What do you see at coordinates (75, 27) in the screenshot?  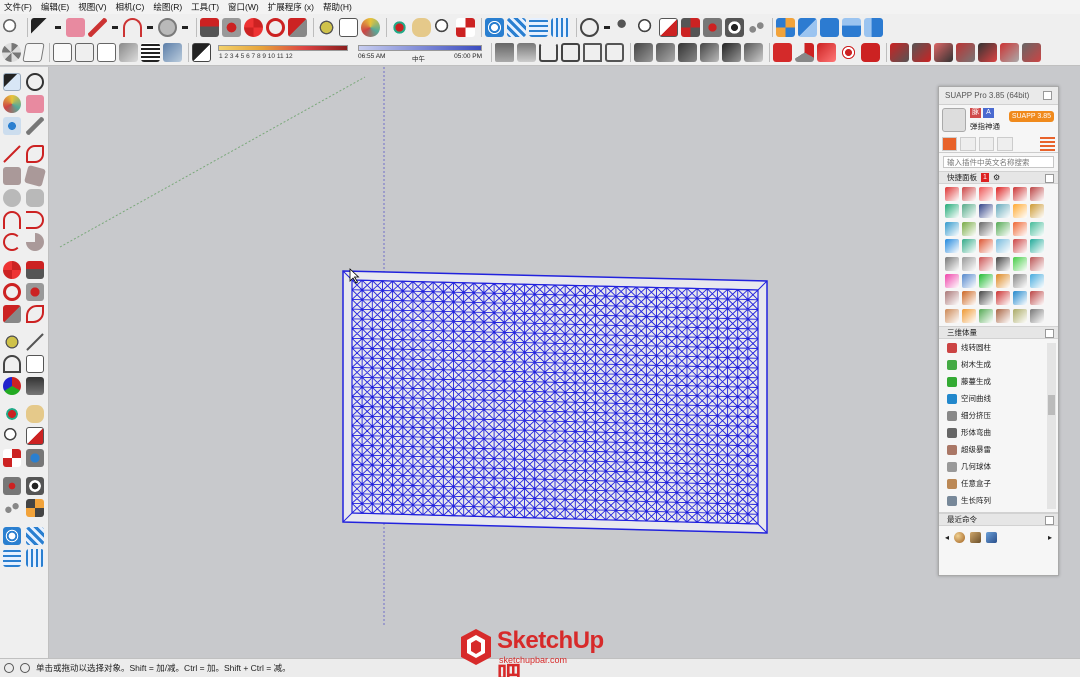 I see `eraser-icon` at bounding box center [75, 27].